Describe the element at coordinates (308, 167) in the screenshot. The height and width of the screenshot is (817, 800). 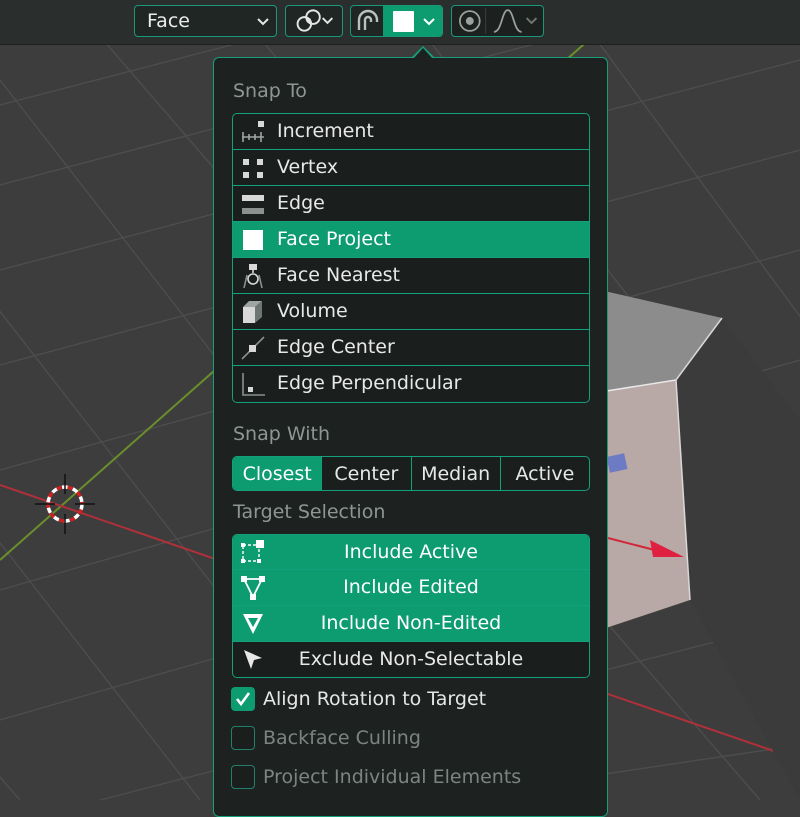
I see `snap-to-label: Vertex` at that location.